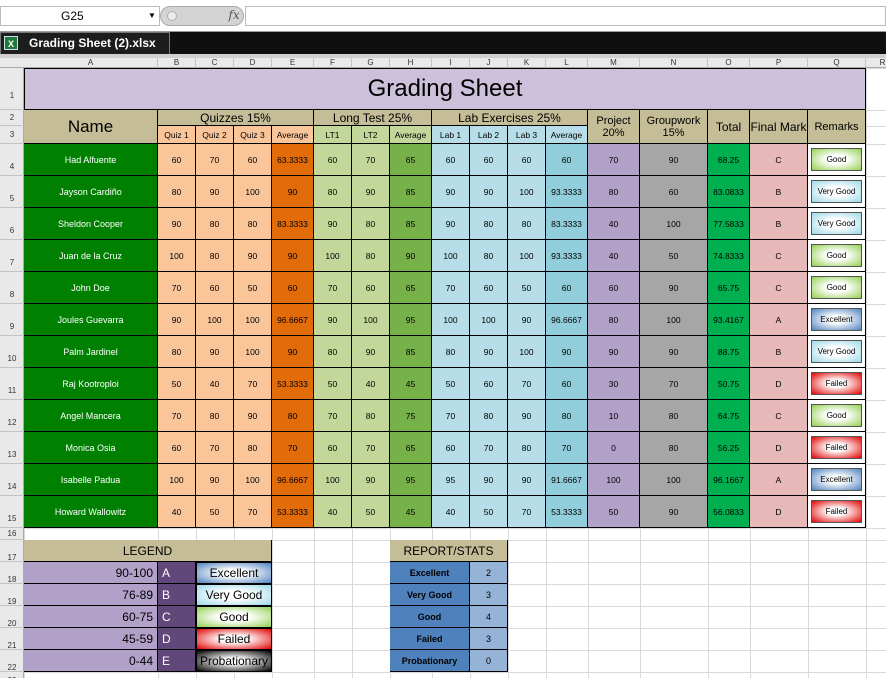  What do you see at coordinates (333, 512) in the screenshot?
I see `grade-cell-lt1: 40` at bounding box center [333, 512].